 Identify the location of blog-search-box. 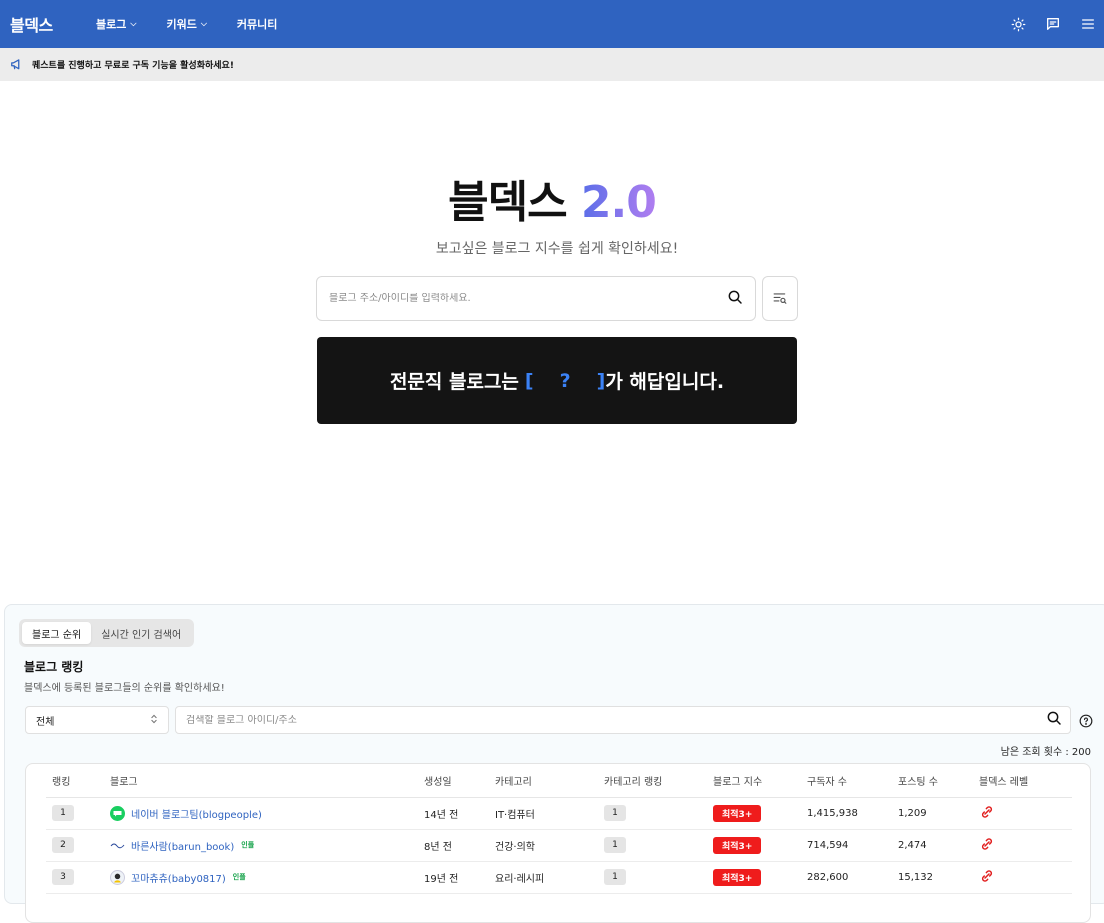
(536, 298).